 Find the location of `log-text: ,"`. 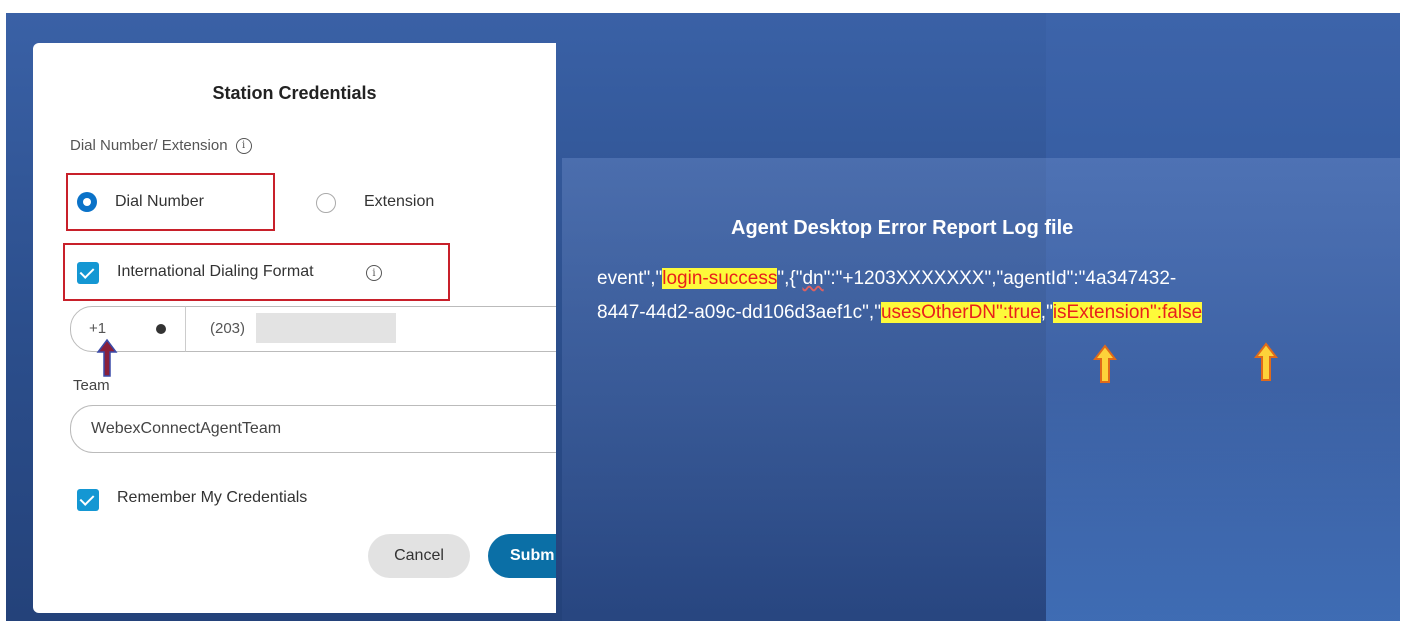

log-text: ," is located at coordinates (1046, 312).